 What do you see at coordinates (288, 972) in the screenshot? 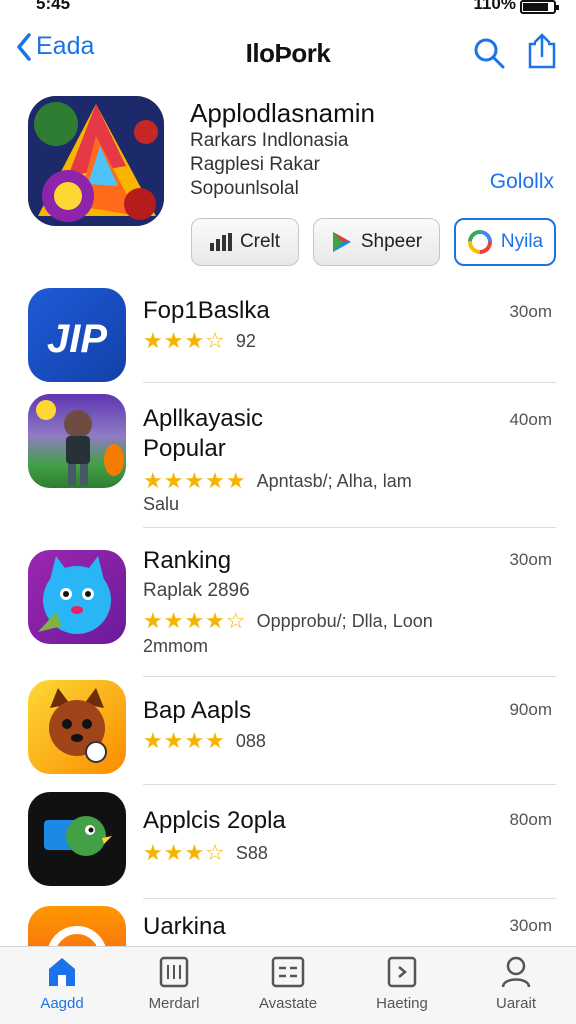
I see `list-icon` at bounding box center [288, 972].